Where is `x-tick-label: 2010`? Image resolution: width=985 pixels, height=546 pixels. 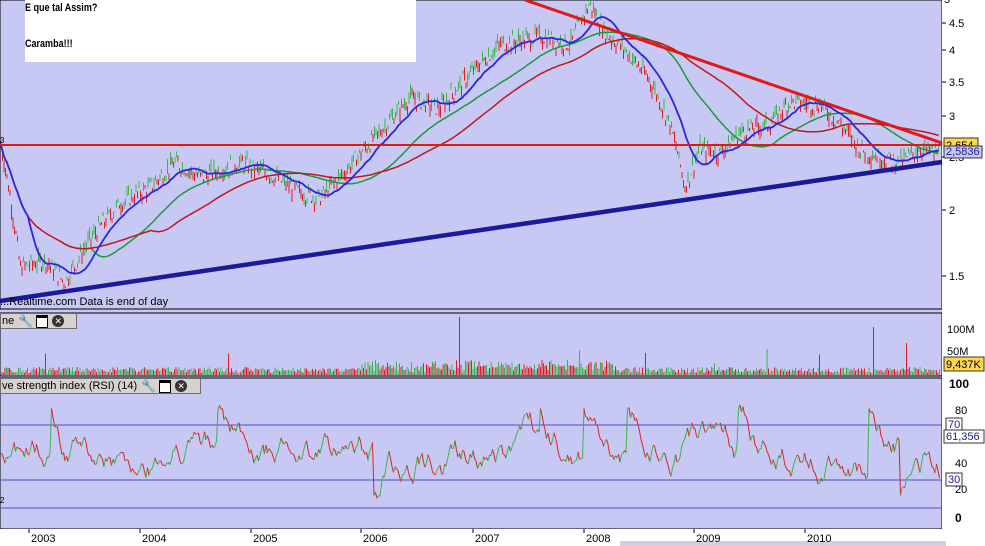 x-tick-label: 2010 is located at coordinates (819, 539).